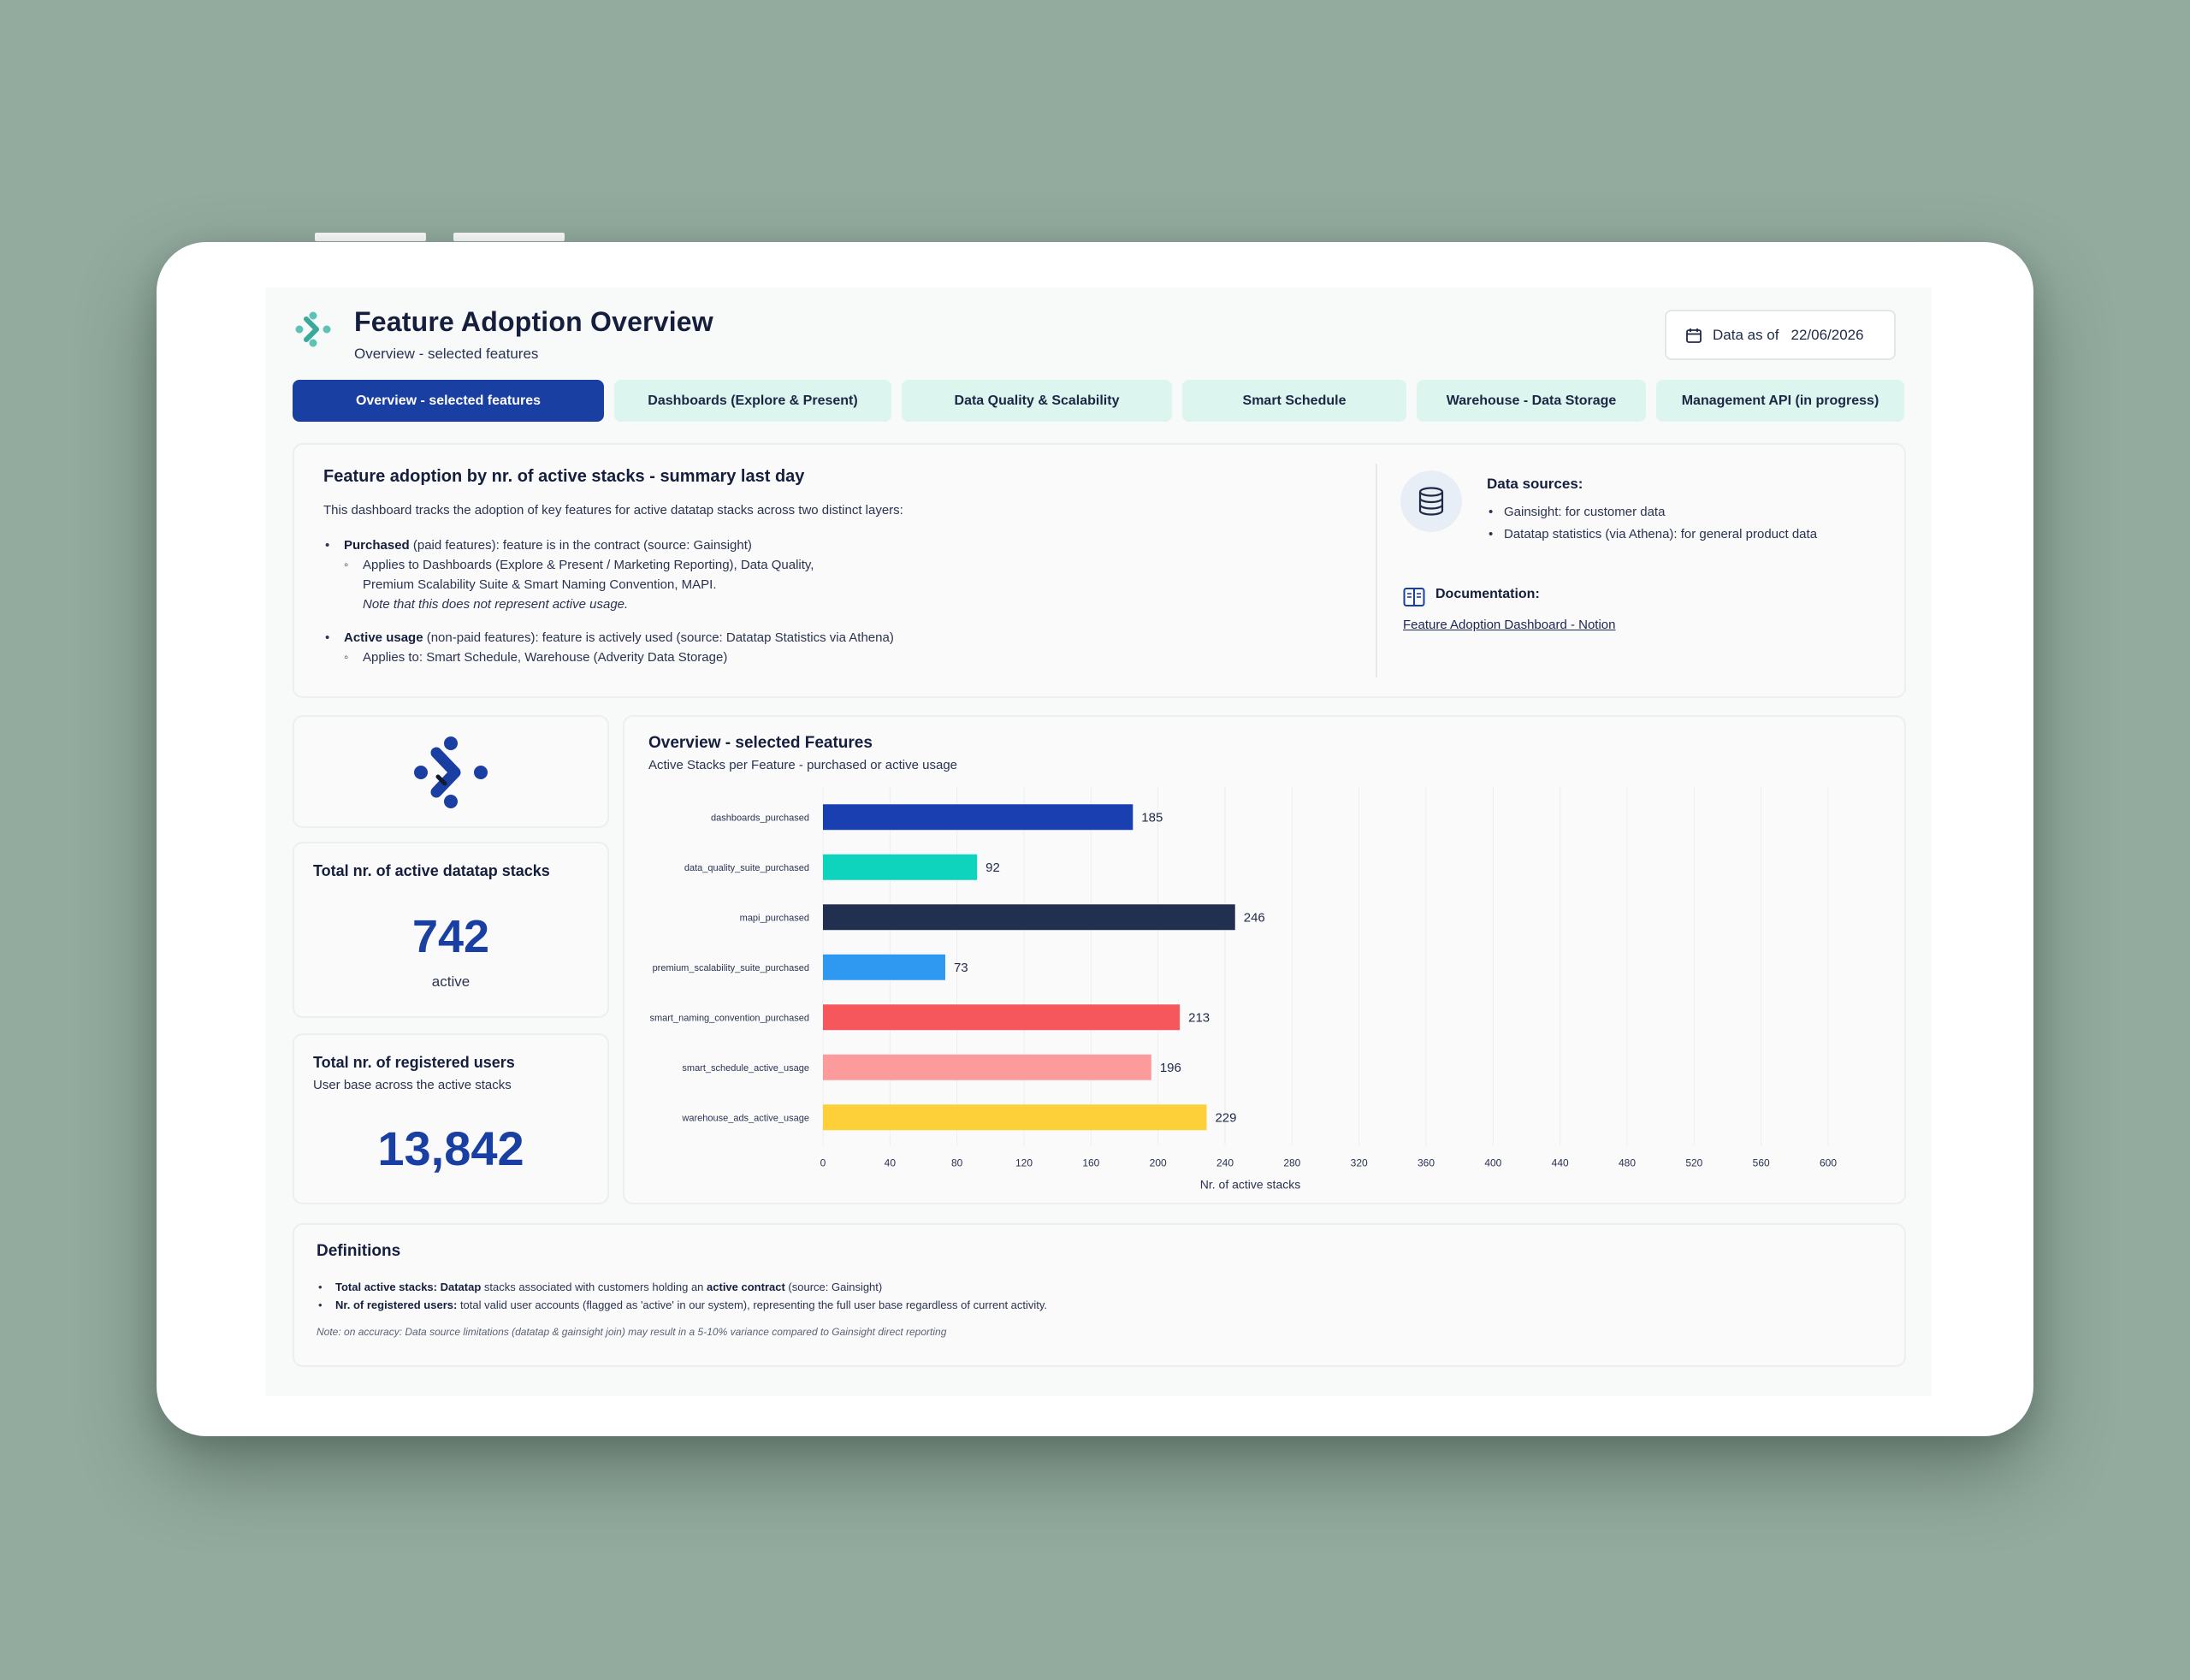 The height and width of the screenshot is (1680, 2190). Describe the element at coordinates (1827, 334) in the screenshot. I see `date-value: 22/06/2026` at that location.